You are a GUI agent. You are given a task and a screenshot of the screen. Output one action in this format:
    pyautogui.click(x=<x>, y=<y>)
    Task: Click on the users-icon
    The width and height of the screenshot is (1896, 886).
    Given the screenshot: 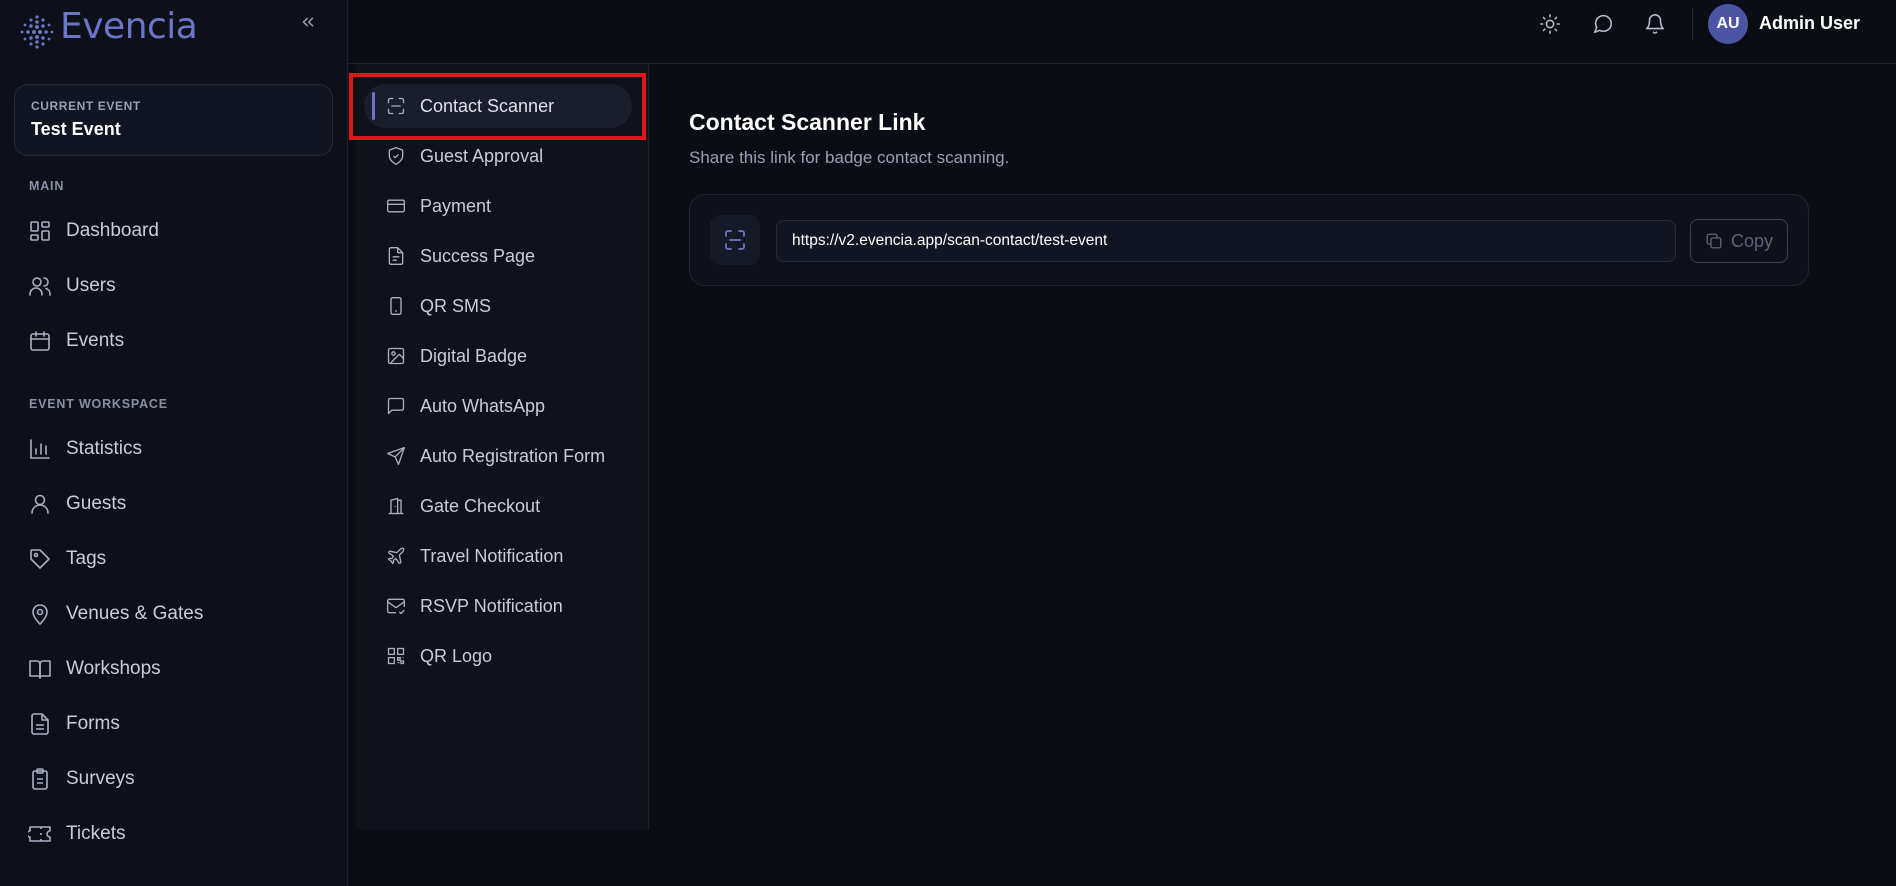 What is the action you would take?
    pyautogui.click(x=40, y=286)
    